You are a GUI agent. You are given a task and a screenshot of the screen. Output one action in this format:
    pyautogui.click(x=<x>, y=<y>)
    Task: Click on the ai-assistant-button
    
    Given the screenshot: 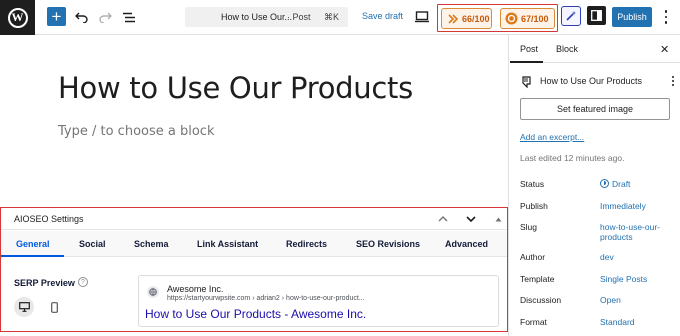 What is the action you would take?
    pyautogui.click(x=571, y=16)
    